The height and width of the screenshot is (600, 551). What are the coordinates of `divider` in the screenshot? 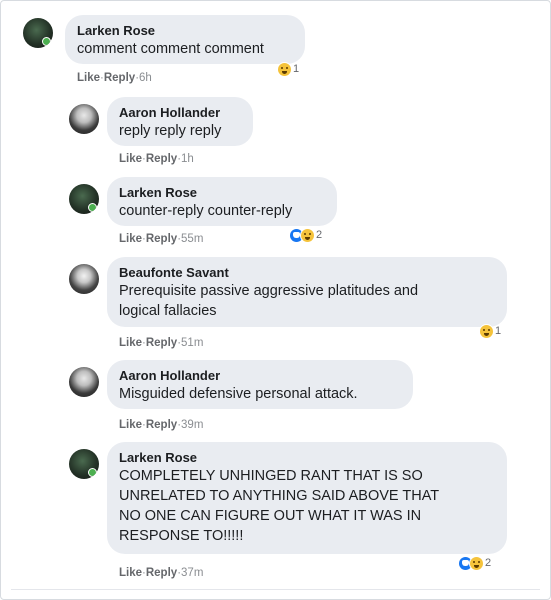 It's located at (275, 589).